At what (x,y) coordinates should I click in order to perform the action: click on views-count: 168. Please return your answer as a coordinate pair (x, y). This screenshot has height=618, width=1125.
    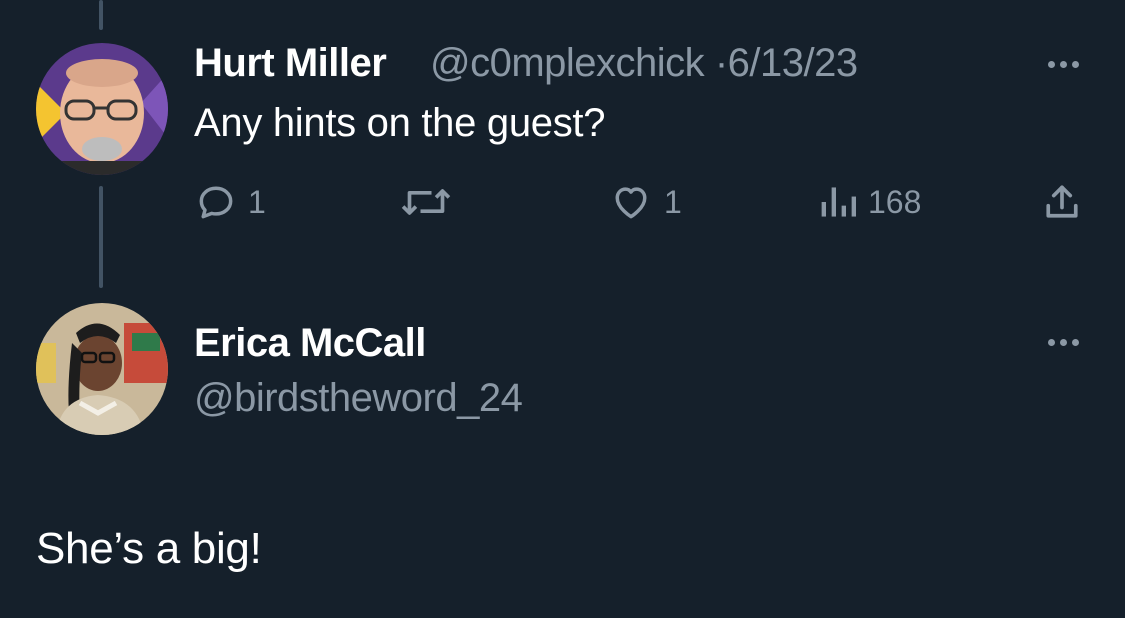
    Looking at the image, I should click on (895, 201).